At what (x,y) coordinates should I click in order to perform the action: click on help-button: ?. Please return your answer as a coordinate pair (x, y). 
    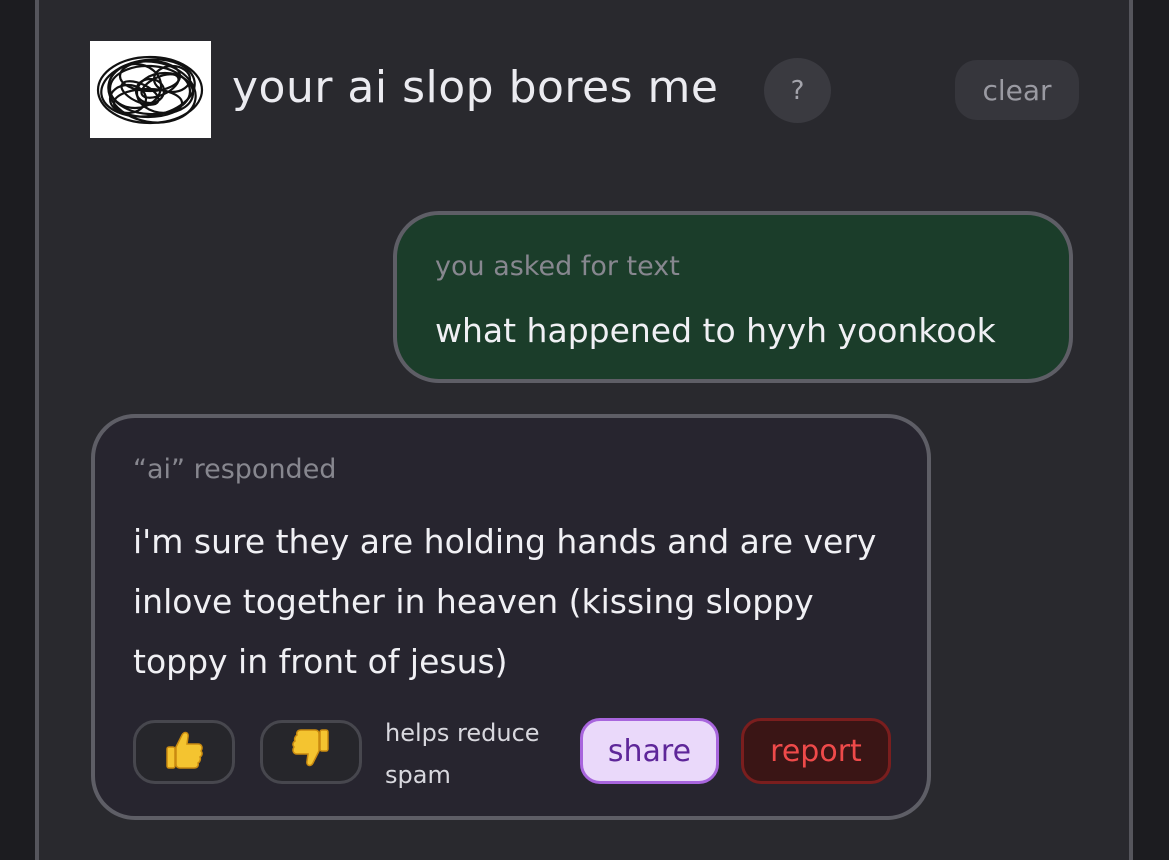
    Looking at the image, I should click on (797, 90).